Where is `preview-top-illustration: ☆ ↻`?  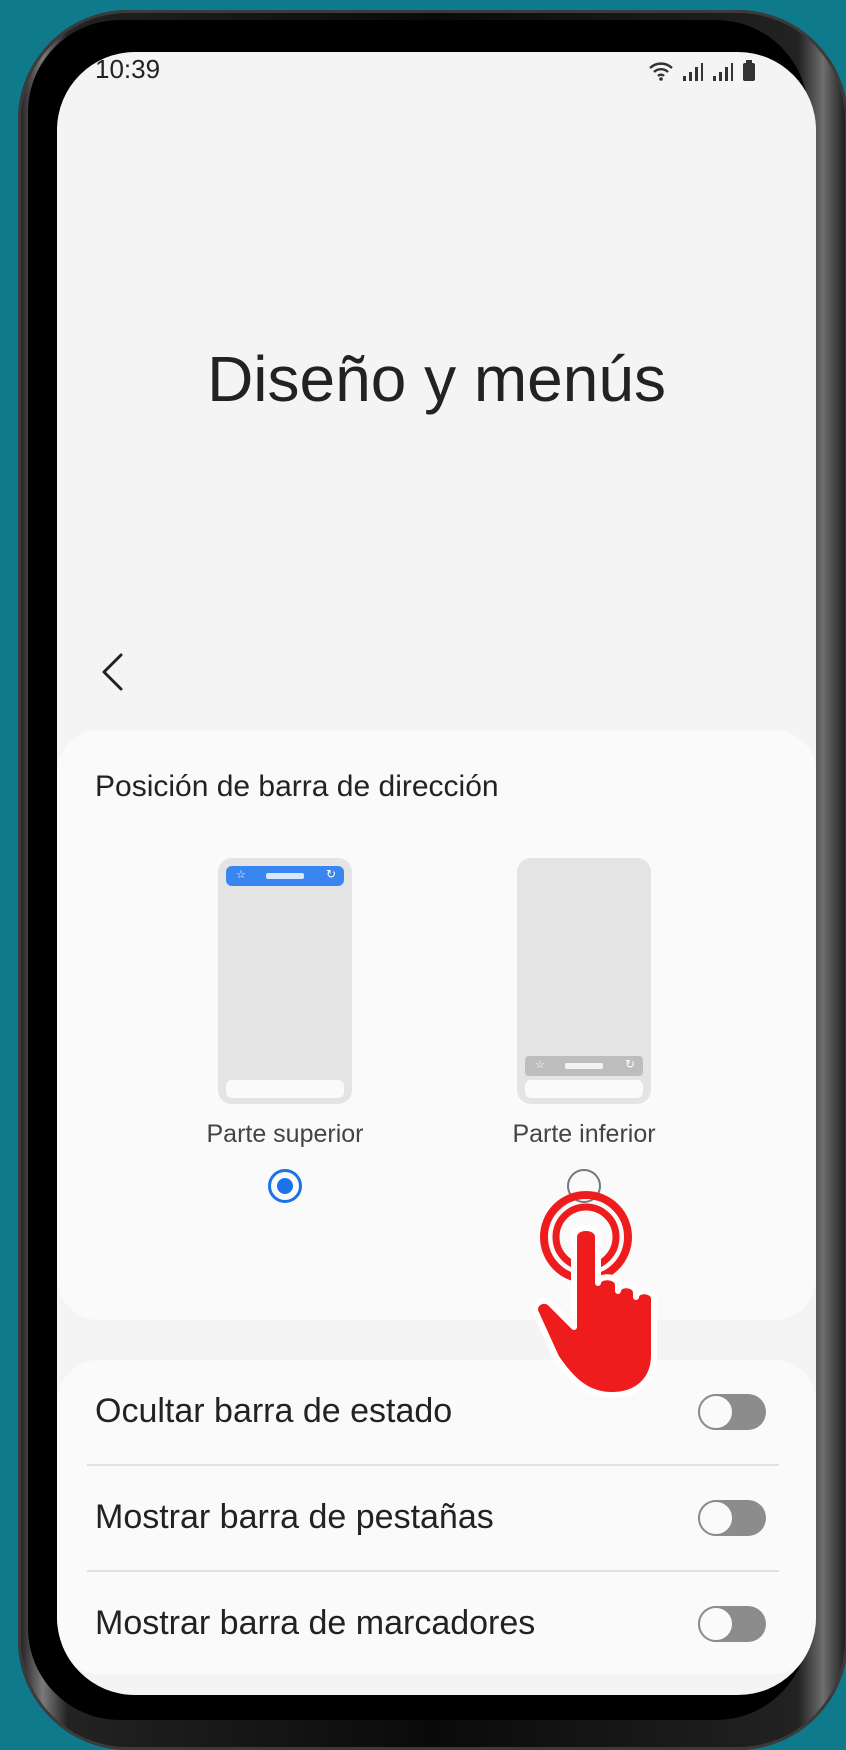
preview-top-illustration: ☆ ↻ is located at coordinates (285, 981).